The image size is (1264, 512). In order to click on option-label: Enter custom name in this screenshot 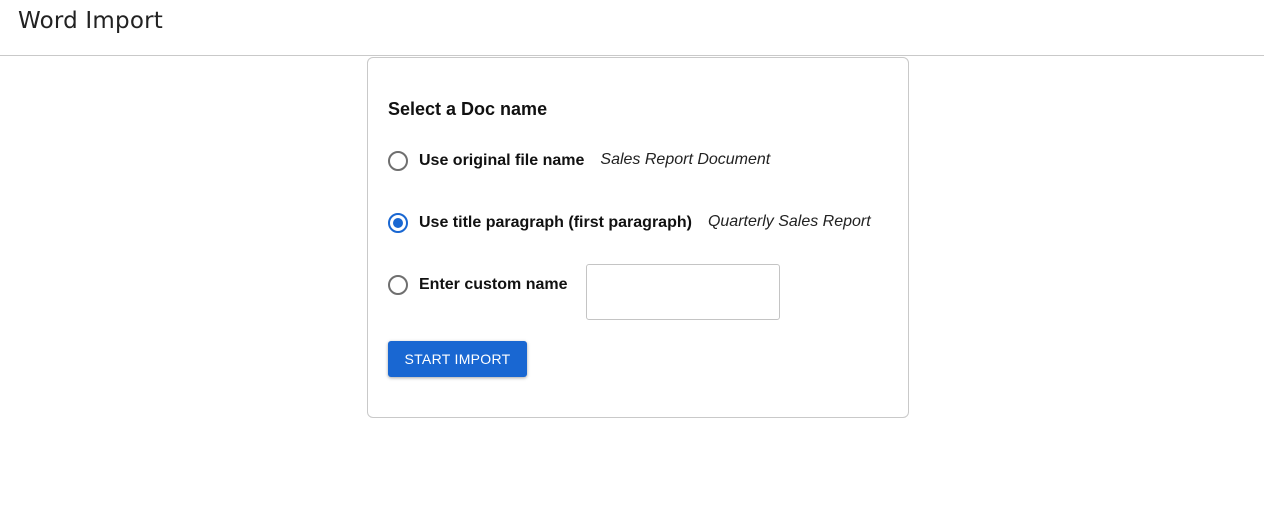, I will do `click(493, 285)`.